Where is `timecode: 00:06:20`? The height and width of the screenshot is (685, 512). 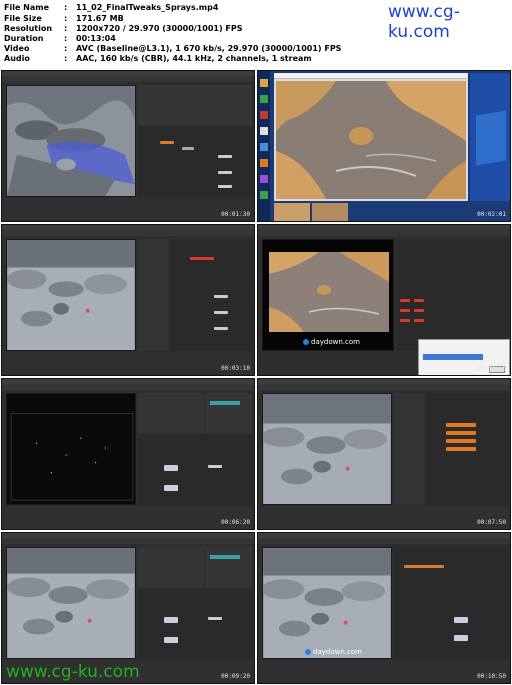 timecode: 00:06:20 is located at coordinates (235, 522).